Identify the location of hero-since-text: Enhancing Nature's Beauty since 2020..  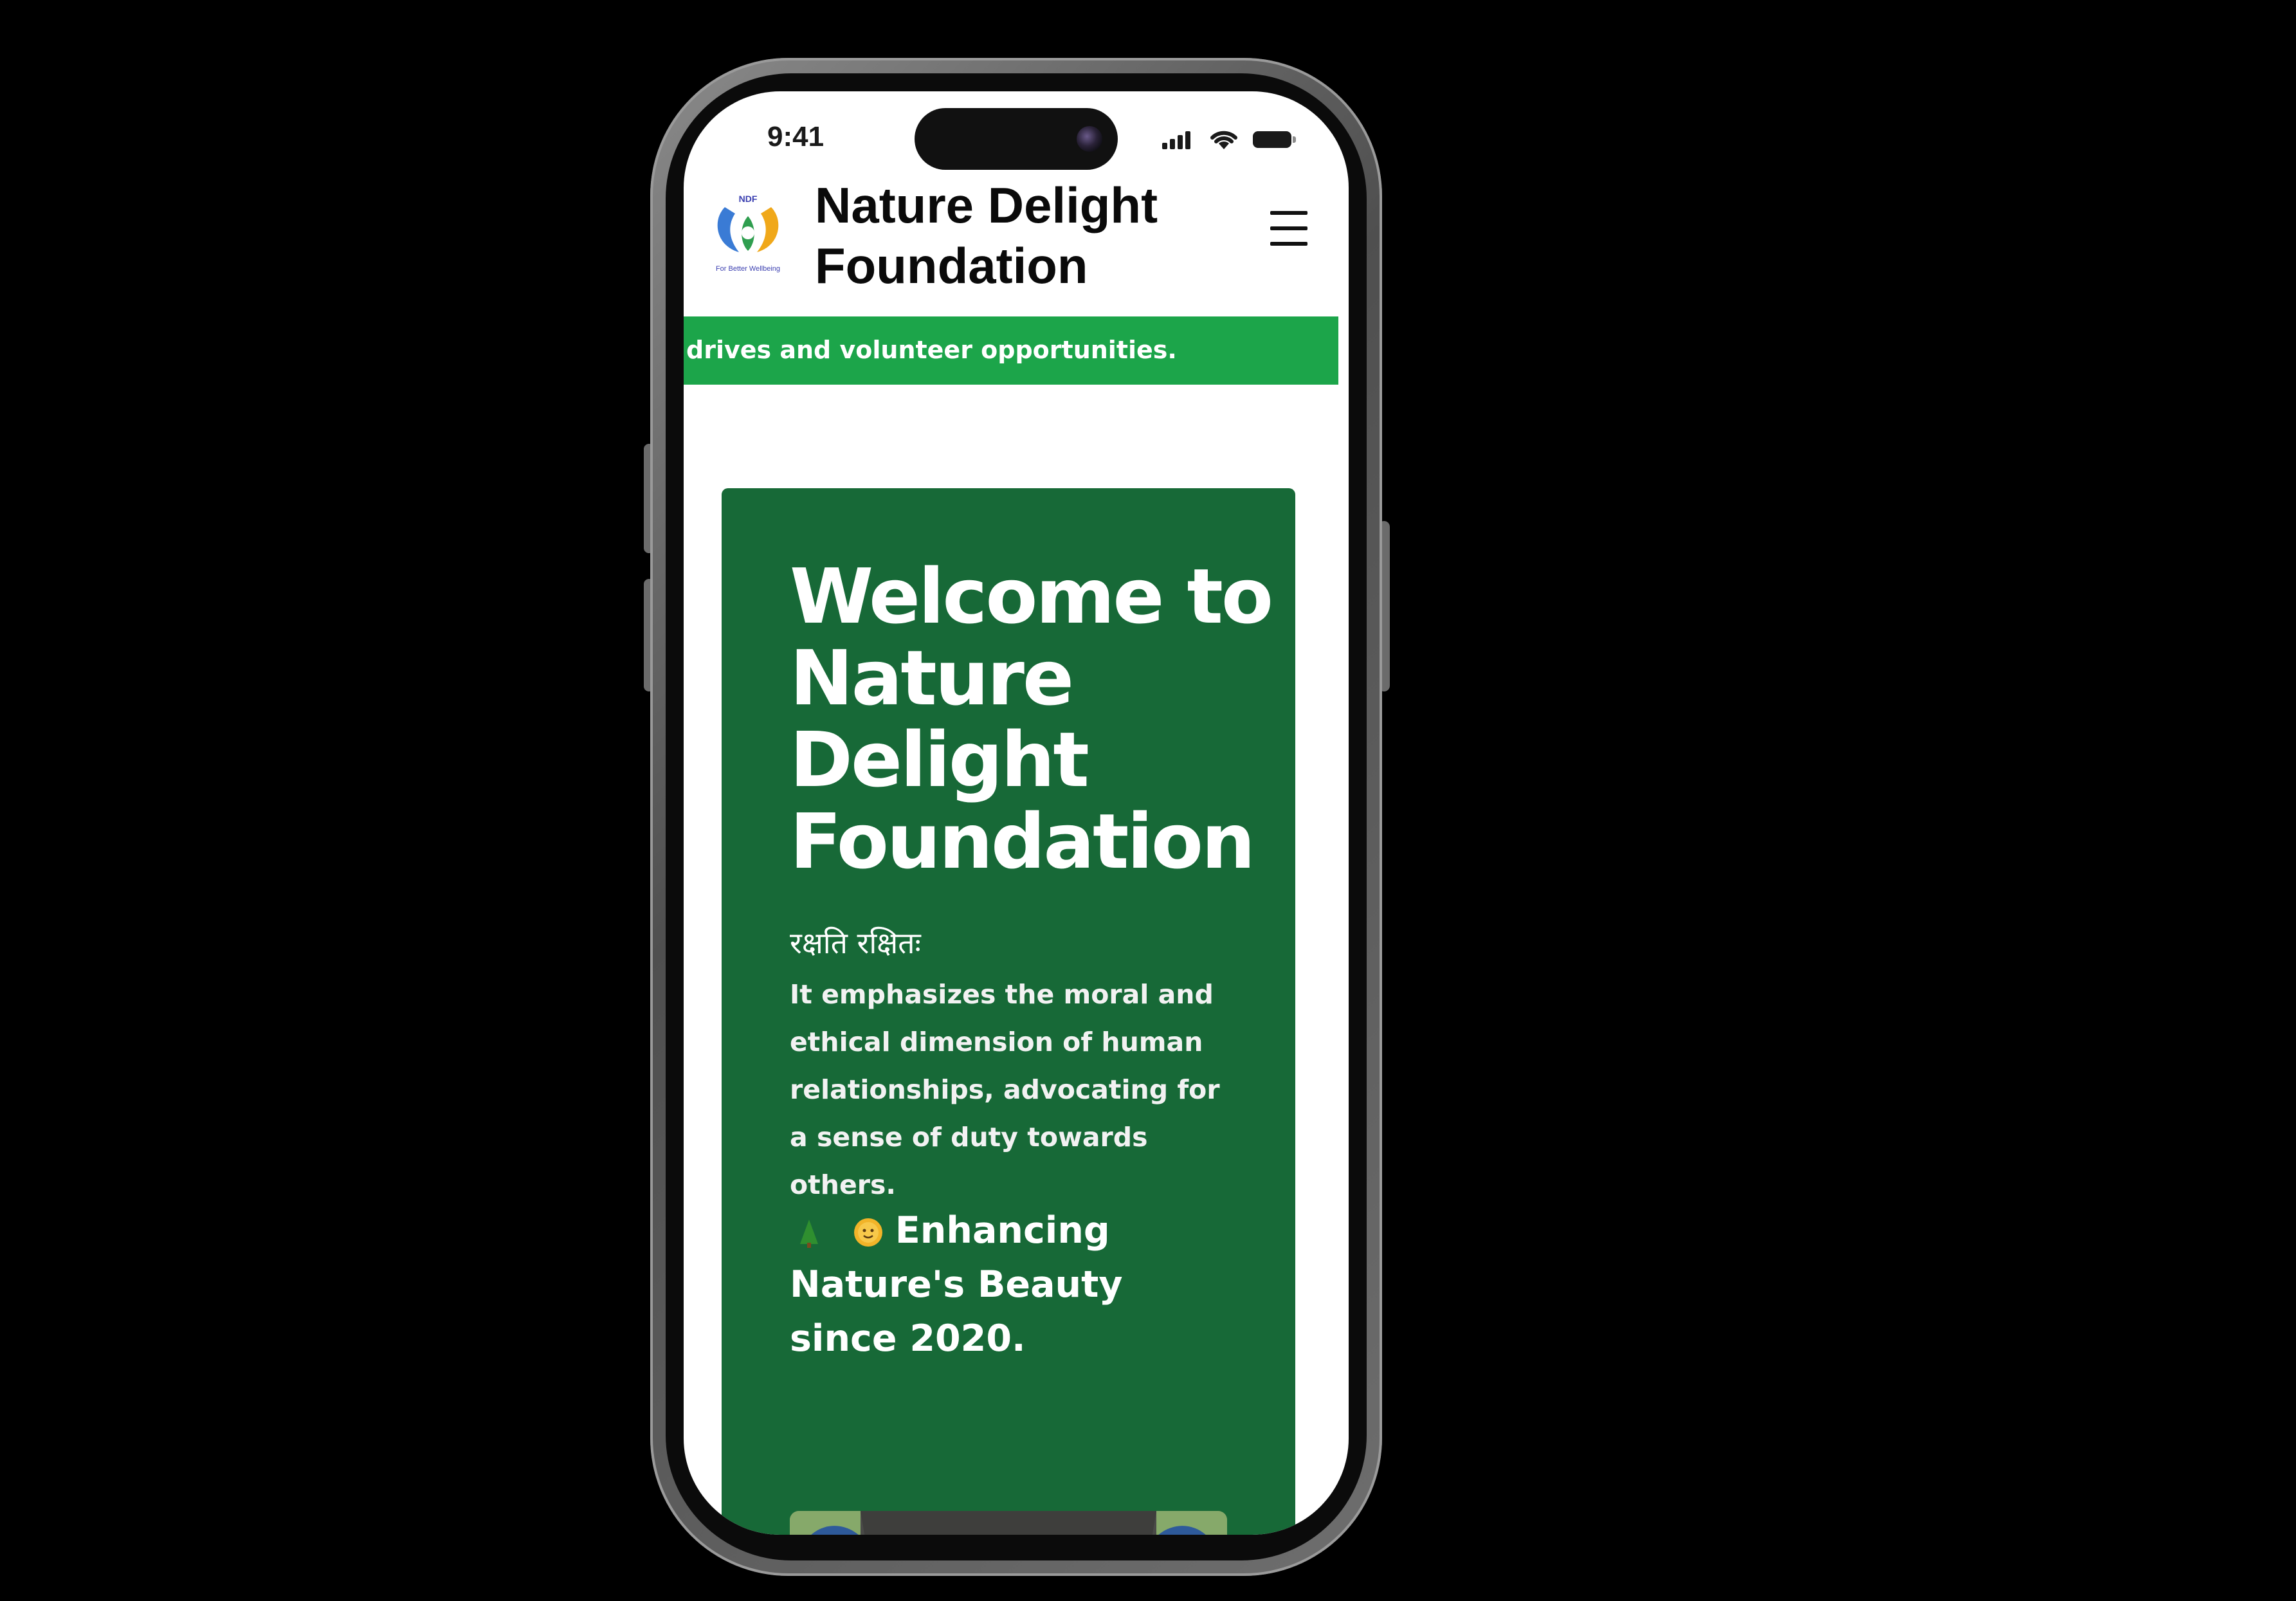
(1015, 1284).